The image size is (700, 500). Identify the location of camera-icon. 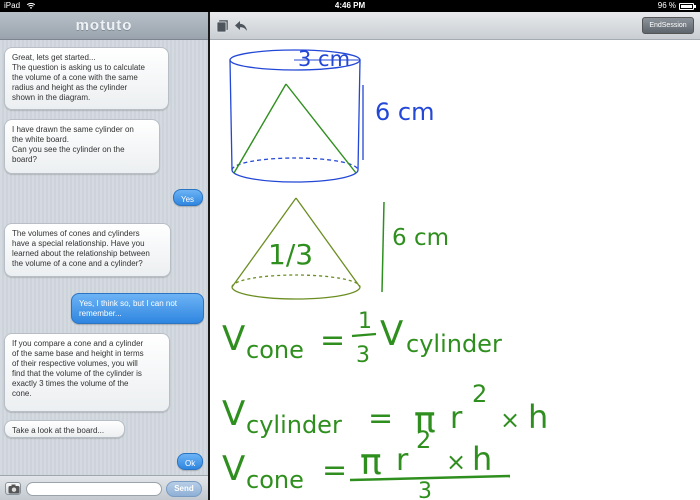
(14, 489).